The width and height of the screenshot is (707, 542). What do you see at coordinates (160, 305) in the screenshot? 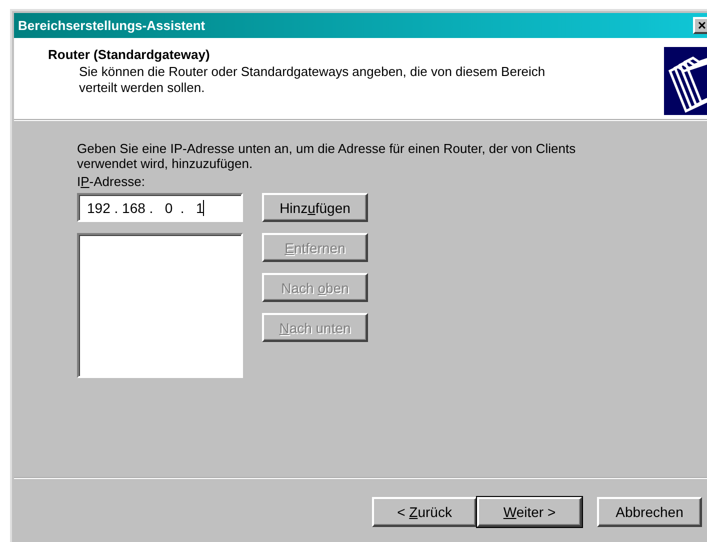
I see `router-list` at bounding box center [160, 305].